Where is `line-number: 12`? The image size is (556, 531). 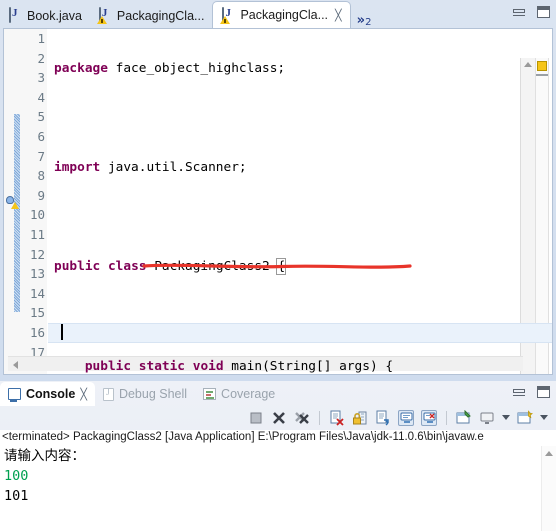
line-number: 12 is located at coordinates (37, 254).